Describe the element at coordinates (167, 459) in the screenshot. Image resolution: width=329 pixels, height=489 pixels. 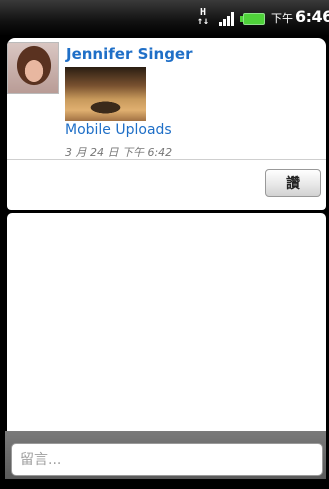
I see `comment-input` at that location.